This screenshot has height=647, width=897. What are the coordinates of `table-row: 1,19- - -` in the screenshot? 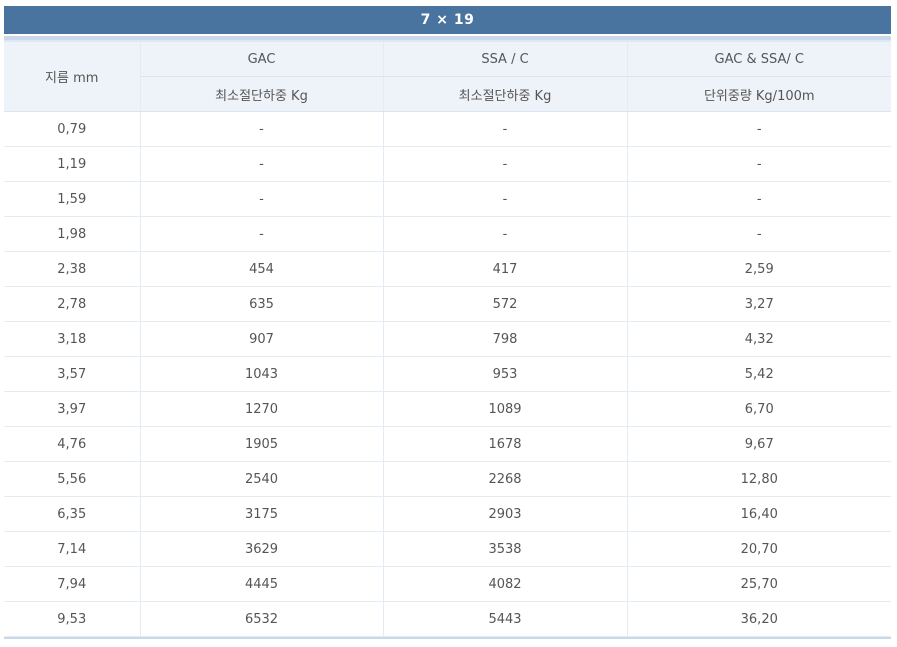 It's located at (447, 164).